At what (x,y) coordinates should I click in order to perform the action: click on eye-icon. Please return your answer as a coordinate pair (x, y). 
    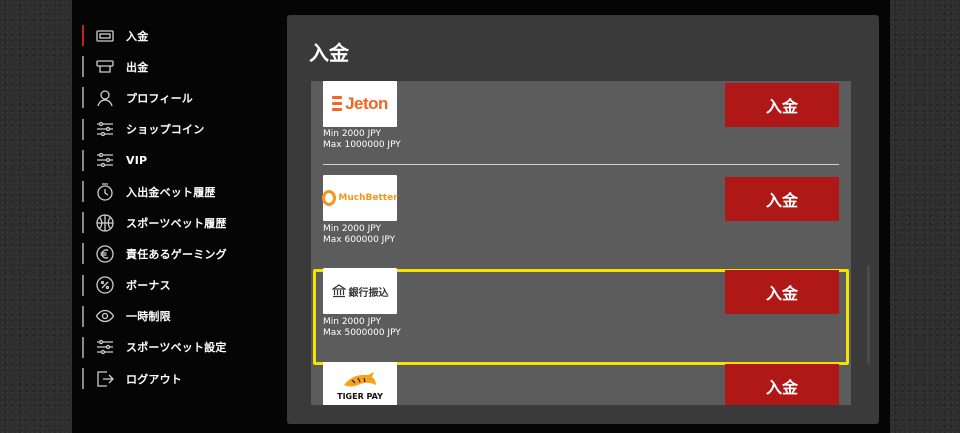
    Looking at the image, I should click on (105, 316).